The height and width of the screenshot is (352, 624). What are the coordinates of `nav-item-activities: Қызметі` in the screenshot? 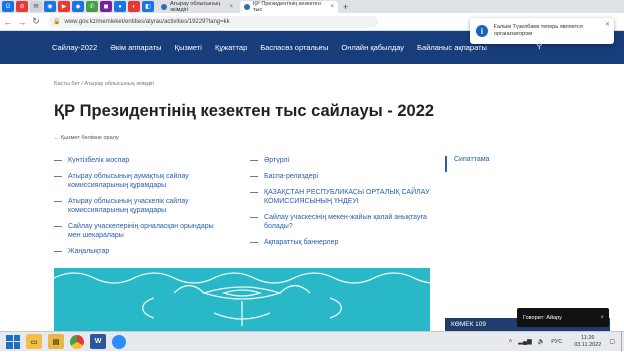 It's located at (188, 47).